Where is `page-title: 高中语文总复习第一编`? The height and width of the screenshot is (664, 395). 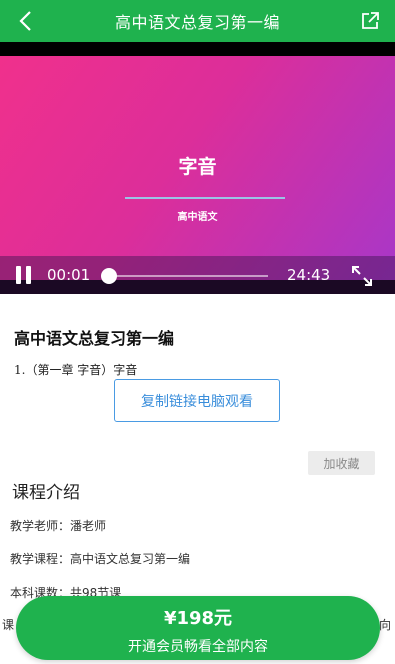
page-title: 高中语文总复习第一编 is located at coordinates (197, 22).